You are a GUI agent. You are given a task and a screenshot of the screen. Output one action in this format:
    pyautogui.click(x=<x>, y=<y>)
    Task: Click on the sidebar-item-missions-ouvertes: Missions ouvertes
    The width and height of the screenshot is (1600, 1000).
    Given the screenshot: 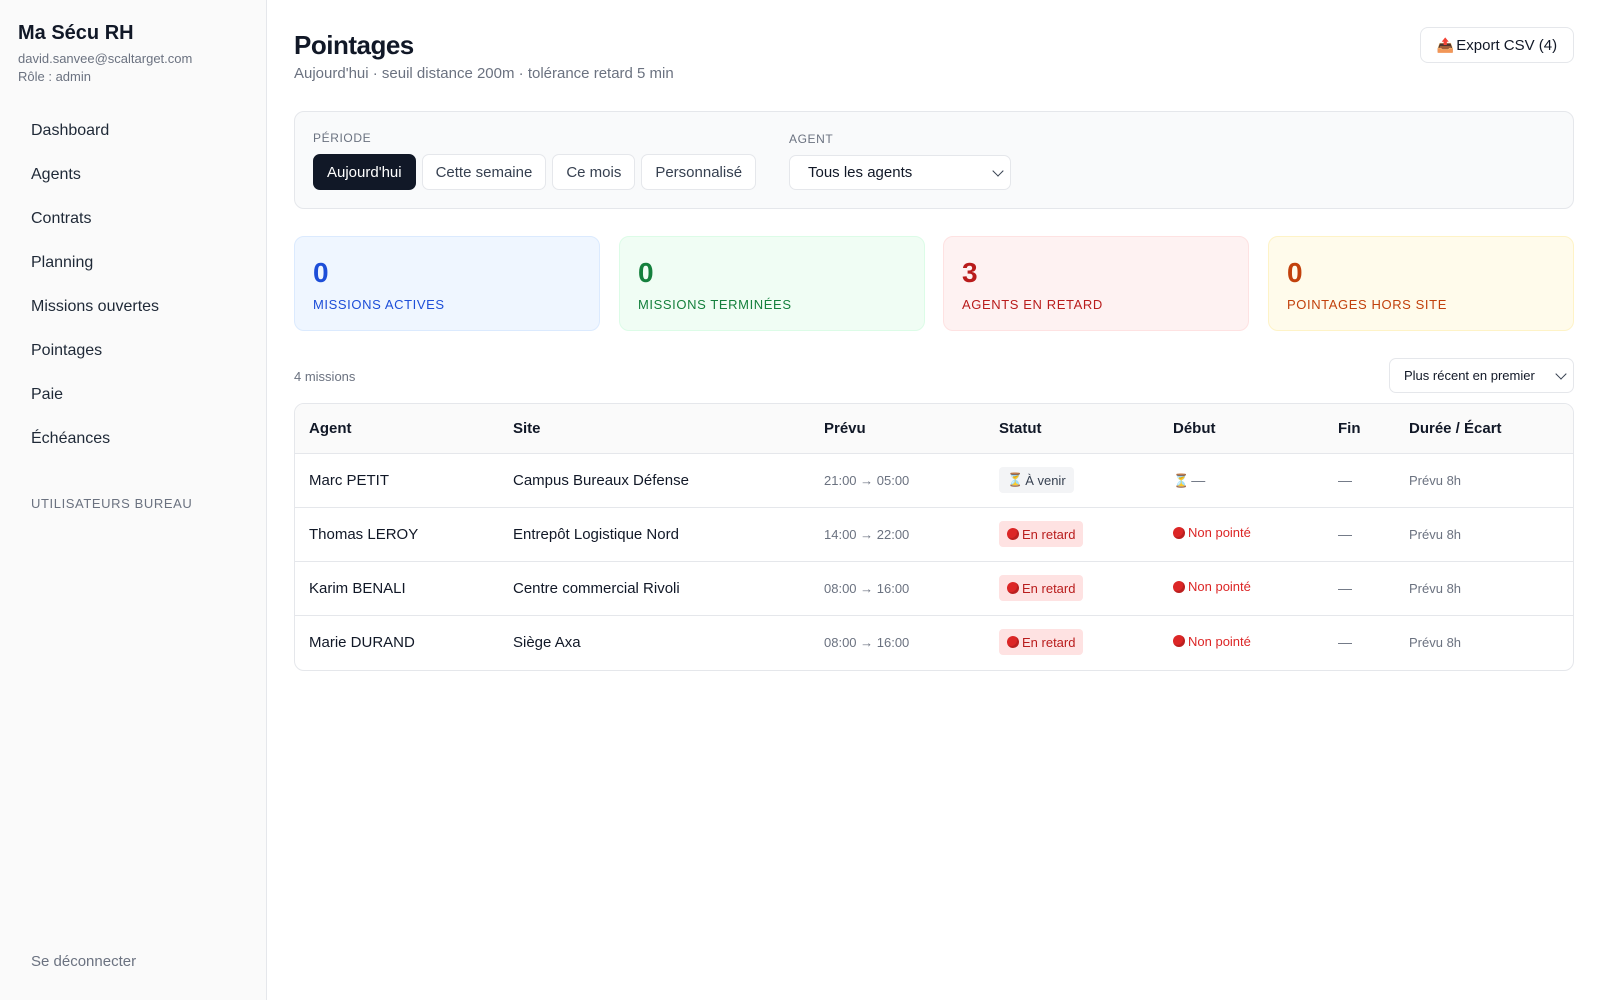 What is the action you would take?
    pyautogui.click(x=133, y=307)
    